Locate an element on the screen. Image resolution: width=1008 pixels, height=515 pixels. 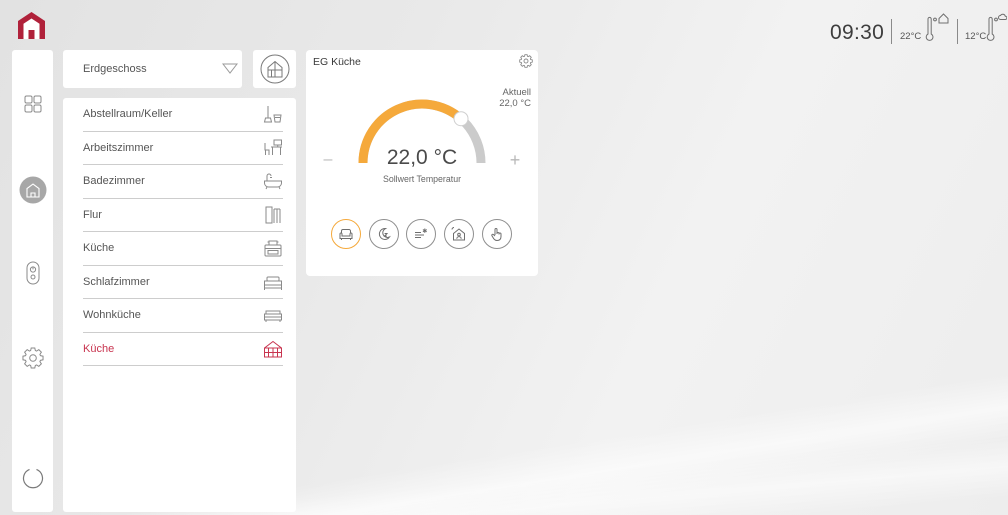
increase-button: + is located at coordinates (515, 160).